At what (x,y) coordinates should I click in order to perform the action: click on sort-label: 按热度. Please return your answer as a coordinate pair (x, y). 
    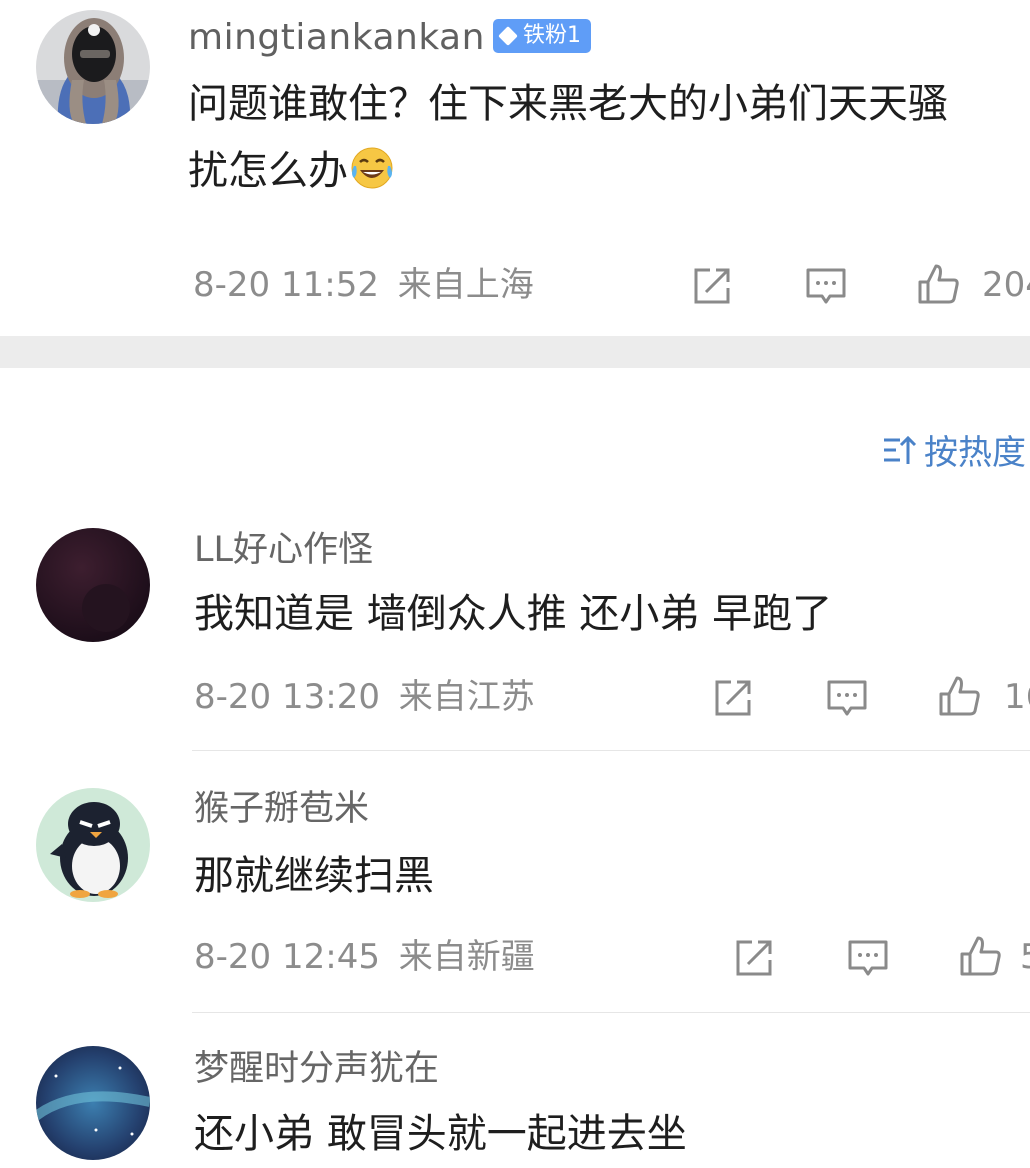
    Looking at the image, I should click on (975, 453).